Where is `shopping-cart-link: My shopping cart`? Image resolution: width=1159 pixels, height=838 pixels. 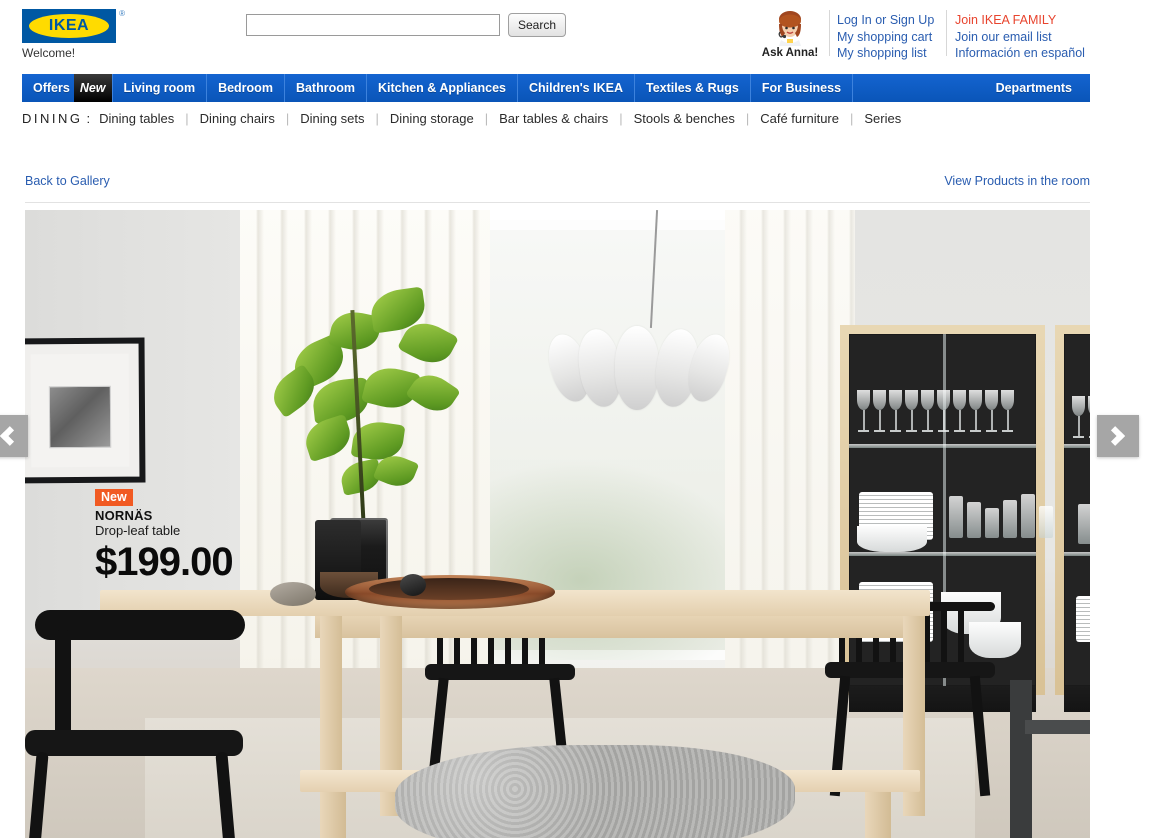 shopping-cart-link: My shopping cart is located at coordinates (885, 37).